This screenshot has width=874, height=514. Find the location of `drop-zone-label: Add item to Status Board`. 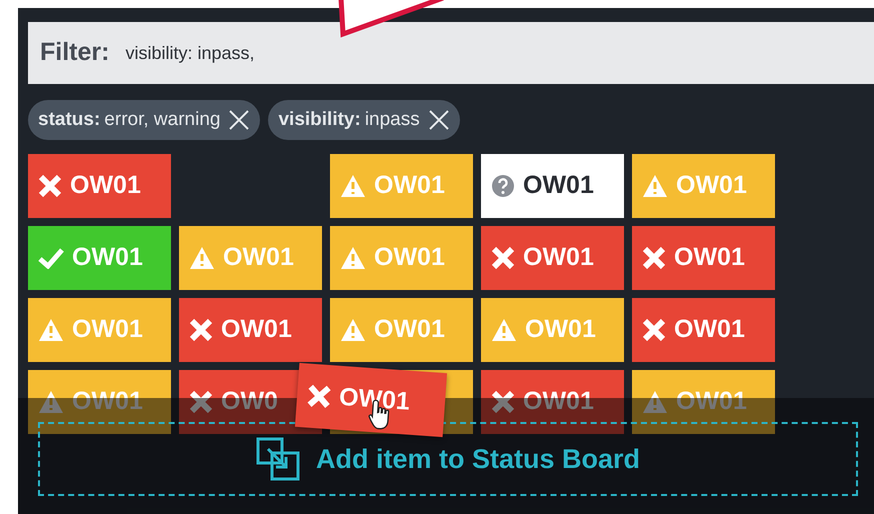

drop-zone-label: Add item to Status Board is located at coordinates (478, 459).